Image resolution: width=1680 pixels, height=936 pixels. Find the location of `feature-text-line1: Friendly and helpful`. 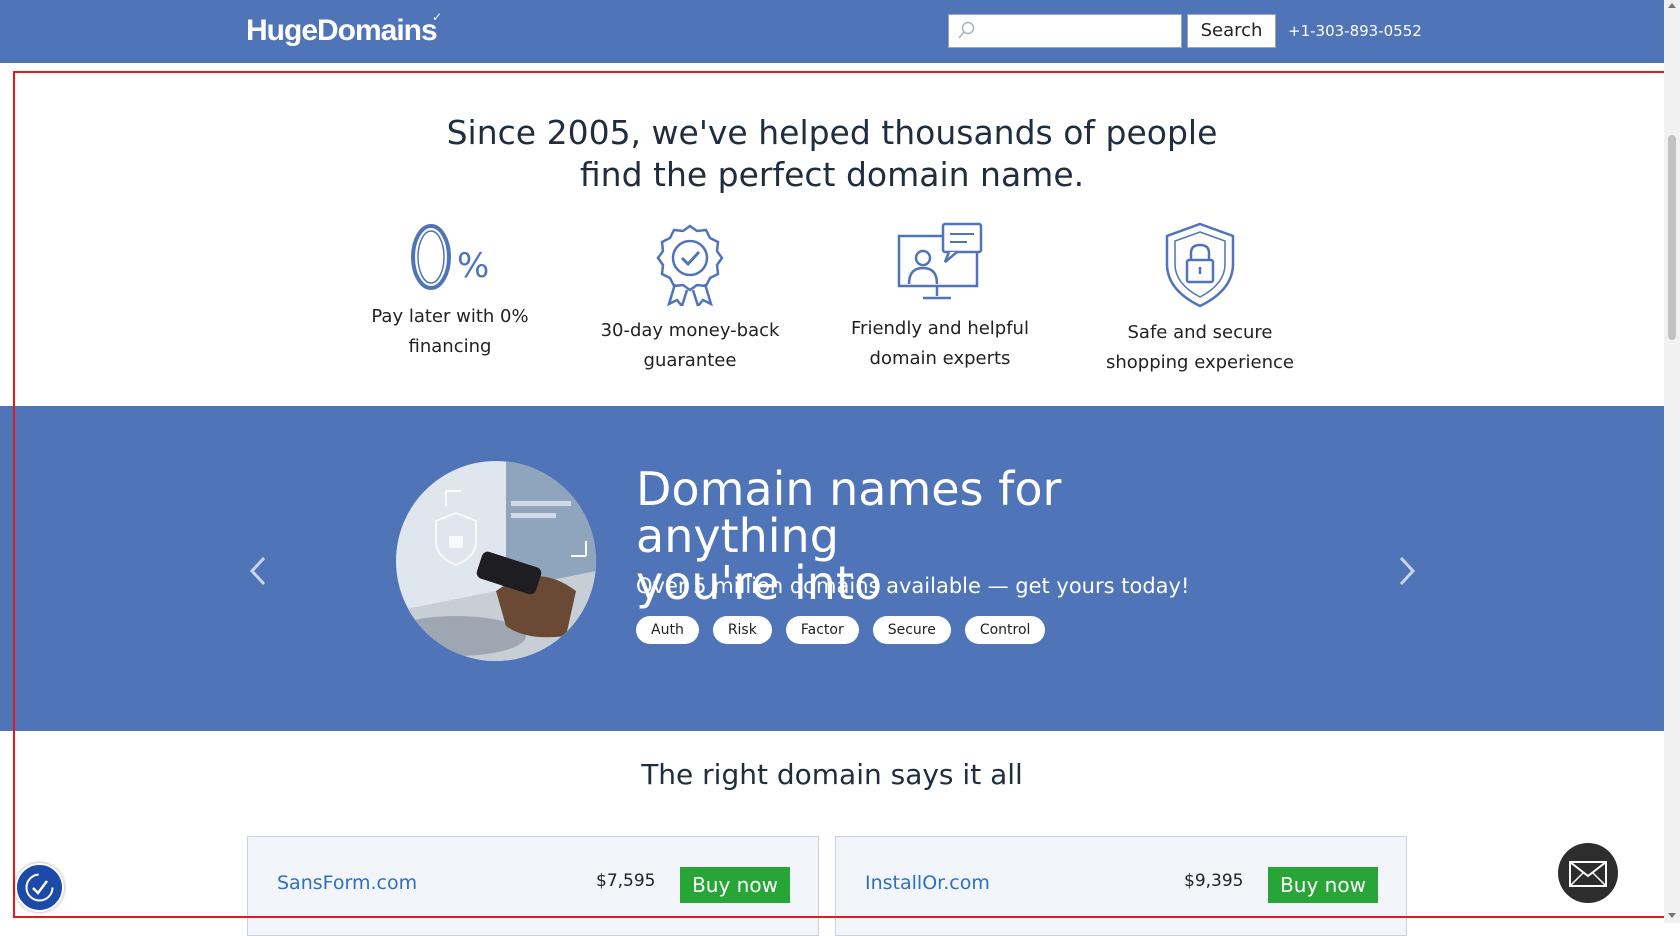

feature-text-line1: Friendly and helpful is located at coordinates (940, 328).